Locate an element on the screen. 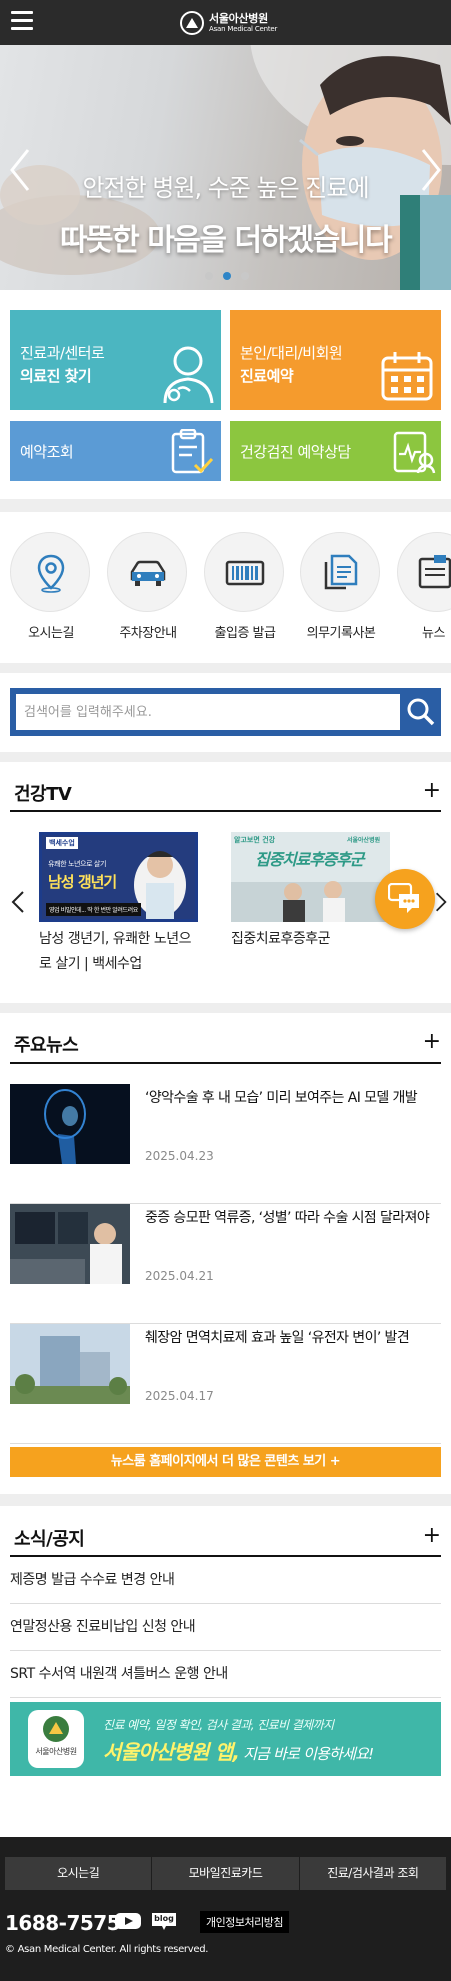 The width and height of the screenshot is (451, 1981). check-reservation-label: 예약조회 is located at coordinates (47, 452).